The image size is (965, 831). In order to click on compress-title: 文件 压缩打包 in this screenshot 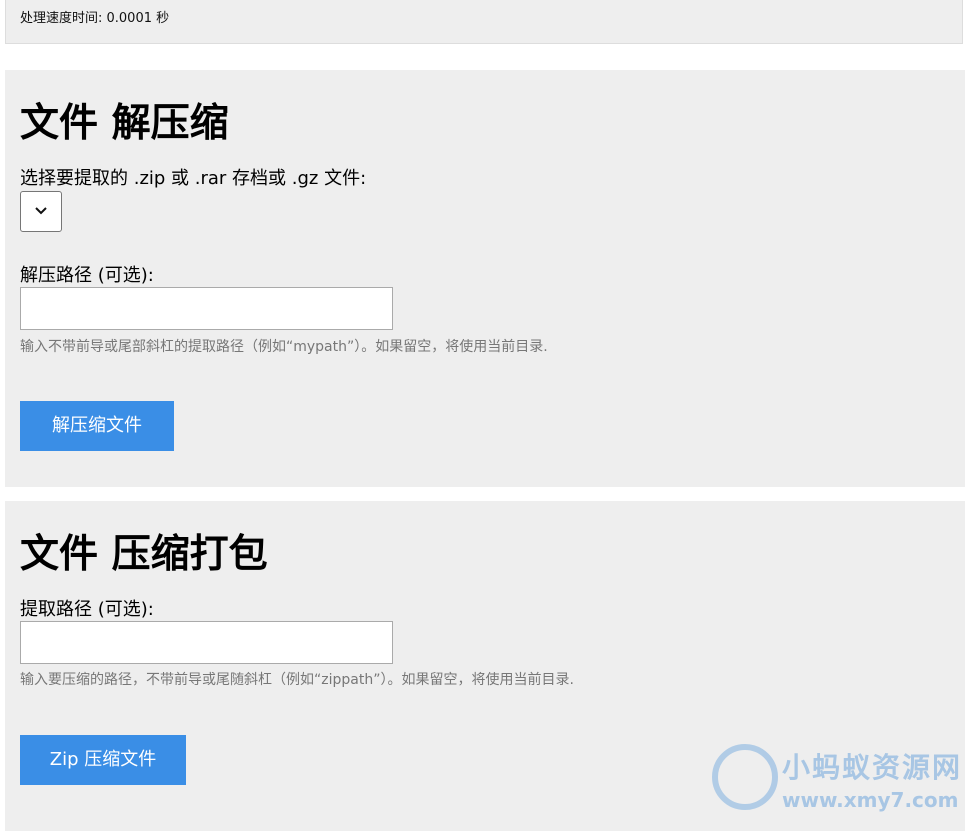, I will do `click(144, 554)`.